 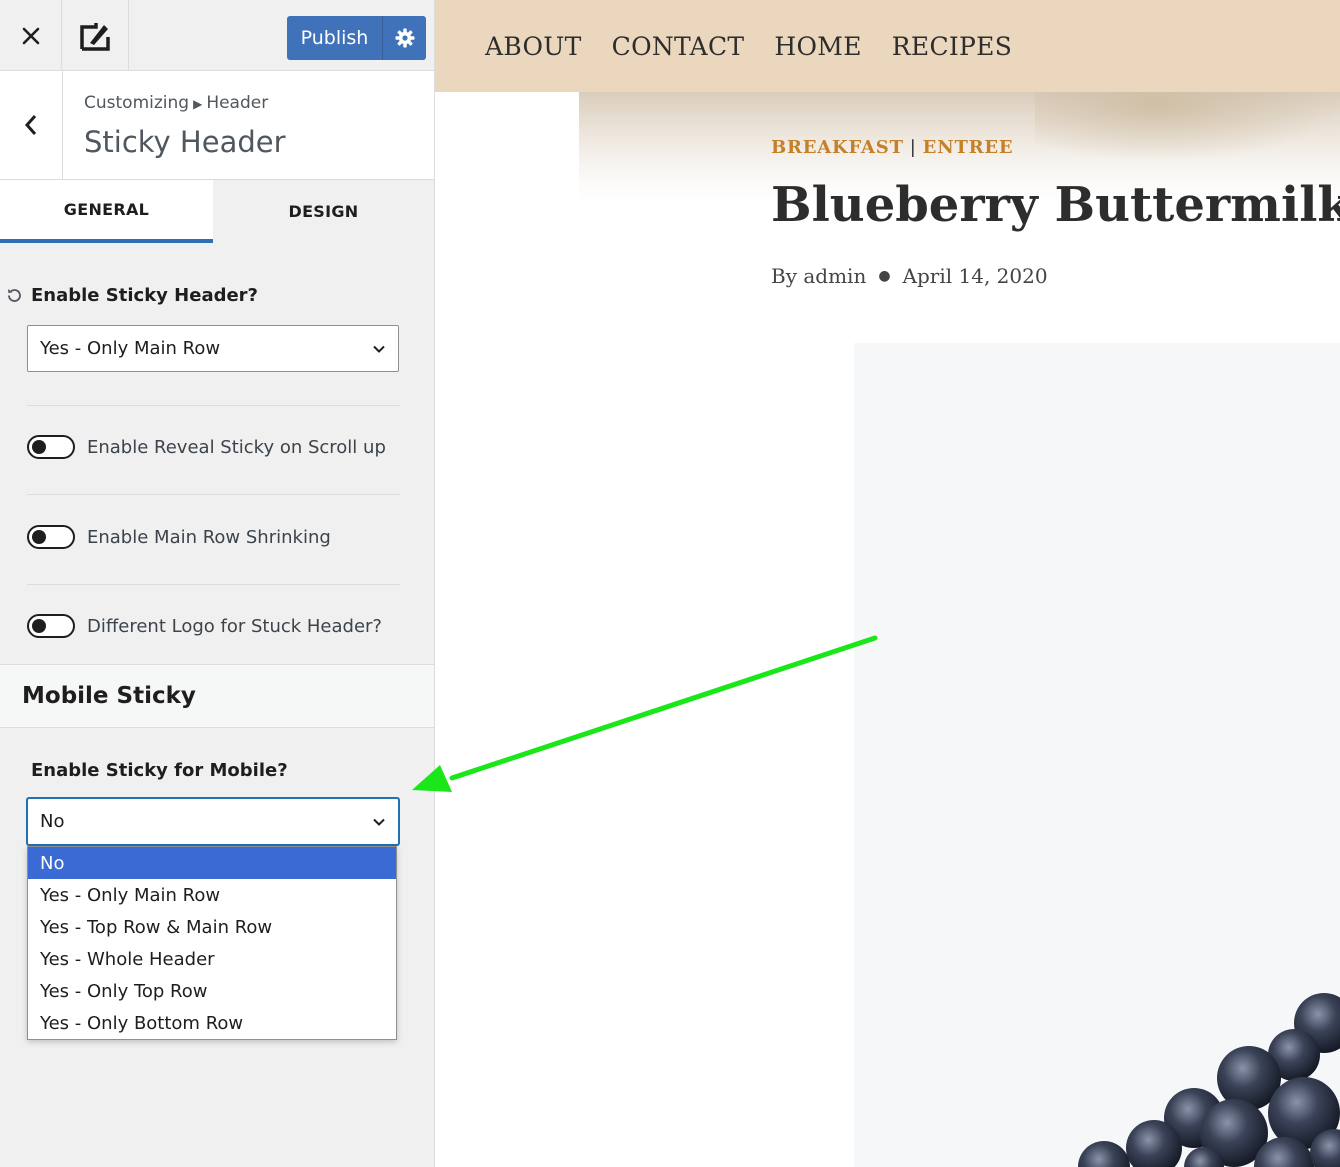 What do you see at coordinates (1055, 205) in the screenshot?
I see `post-title: Blueberry Buttermilk Pa` at bounding box center [1055, 205].